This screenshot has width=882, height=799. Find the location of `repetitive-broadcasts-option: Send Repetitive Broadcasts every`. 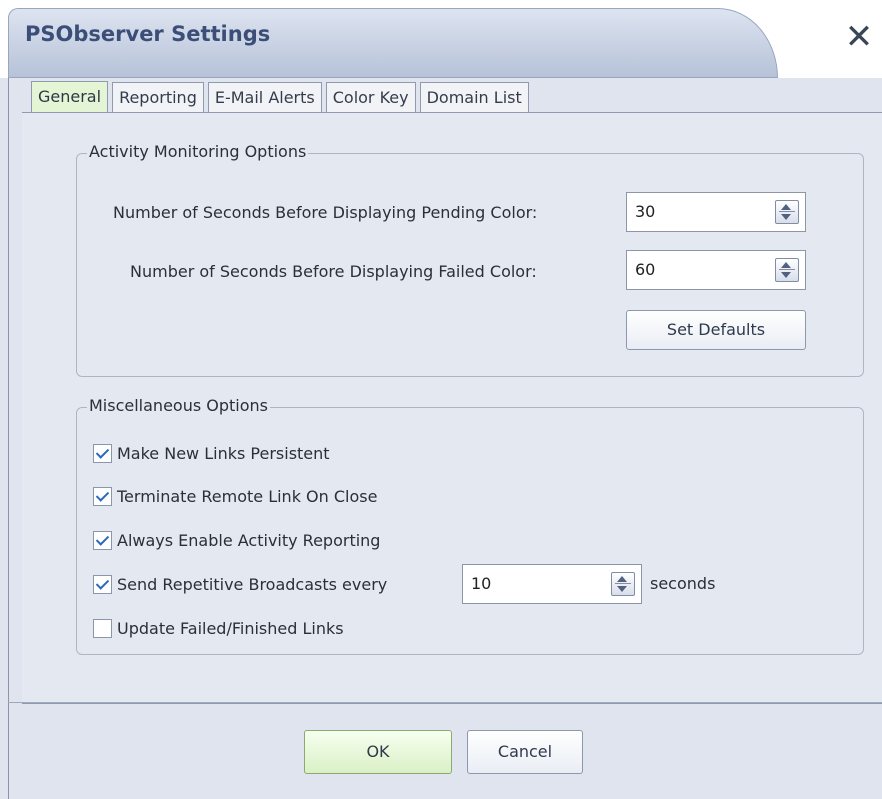

repetitive-broadcasts-option: Send Repetitive Broadcasts every is located at coordinates (240, 584).